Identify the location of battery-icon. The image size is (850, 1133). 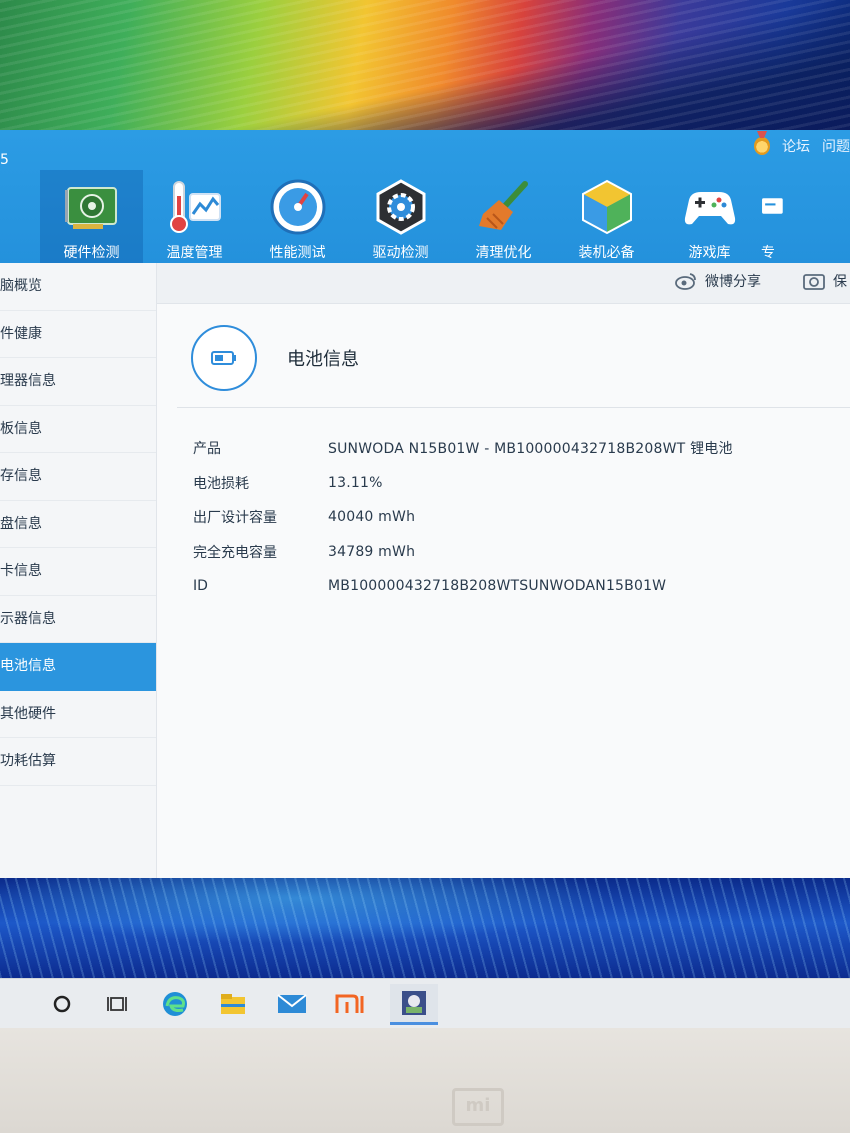
(223, 358).